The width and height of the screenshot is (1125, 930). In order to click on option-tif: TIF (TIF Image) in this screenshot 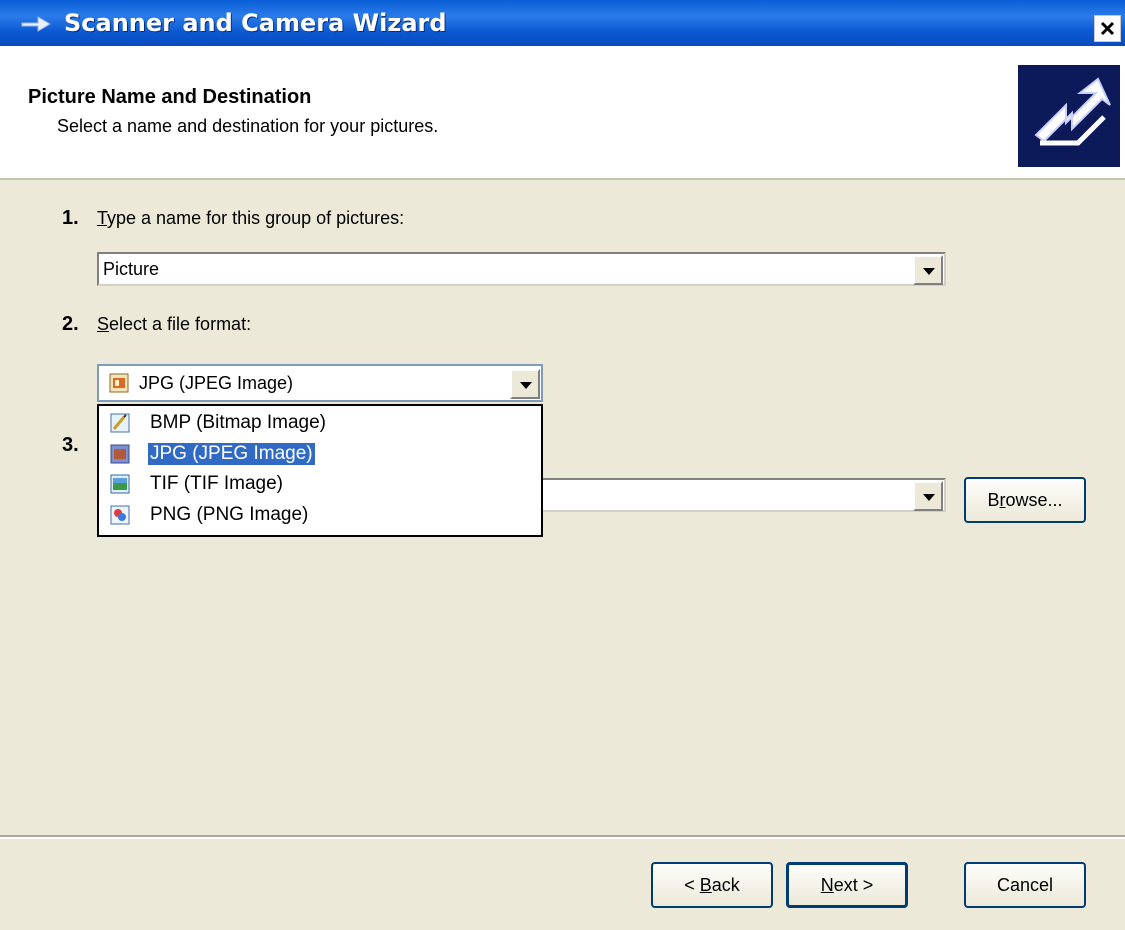, I will do `click(320, 485)`.